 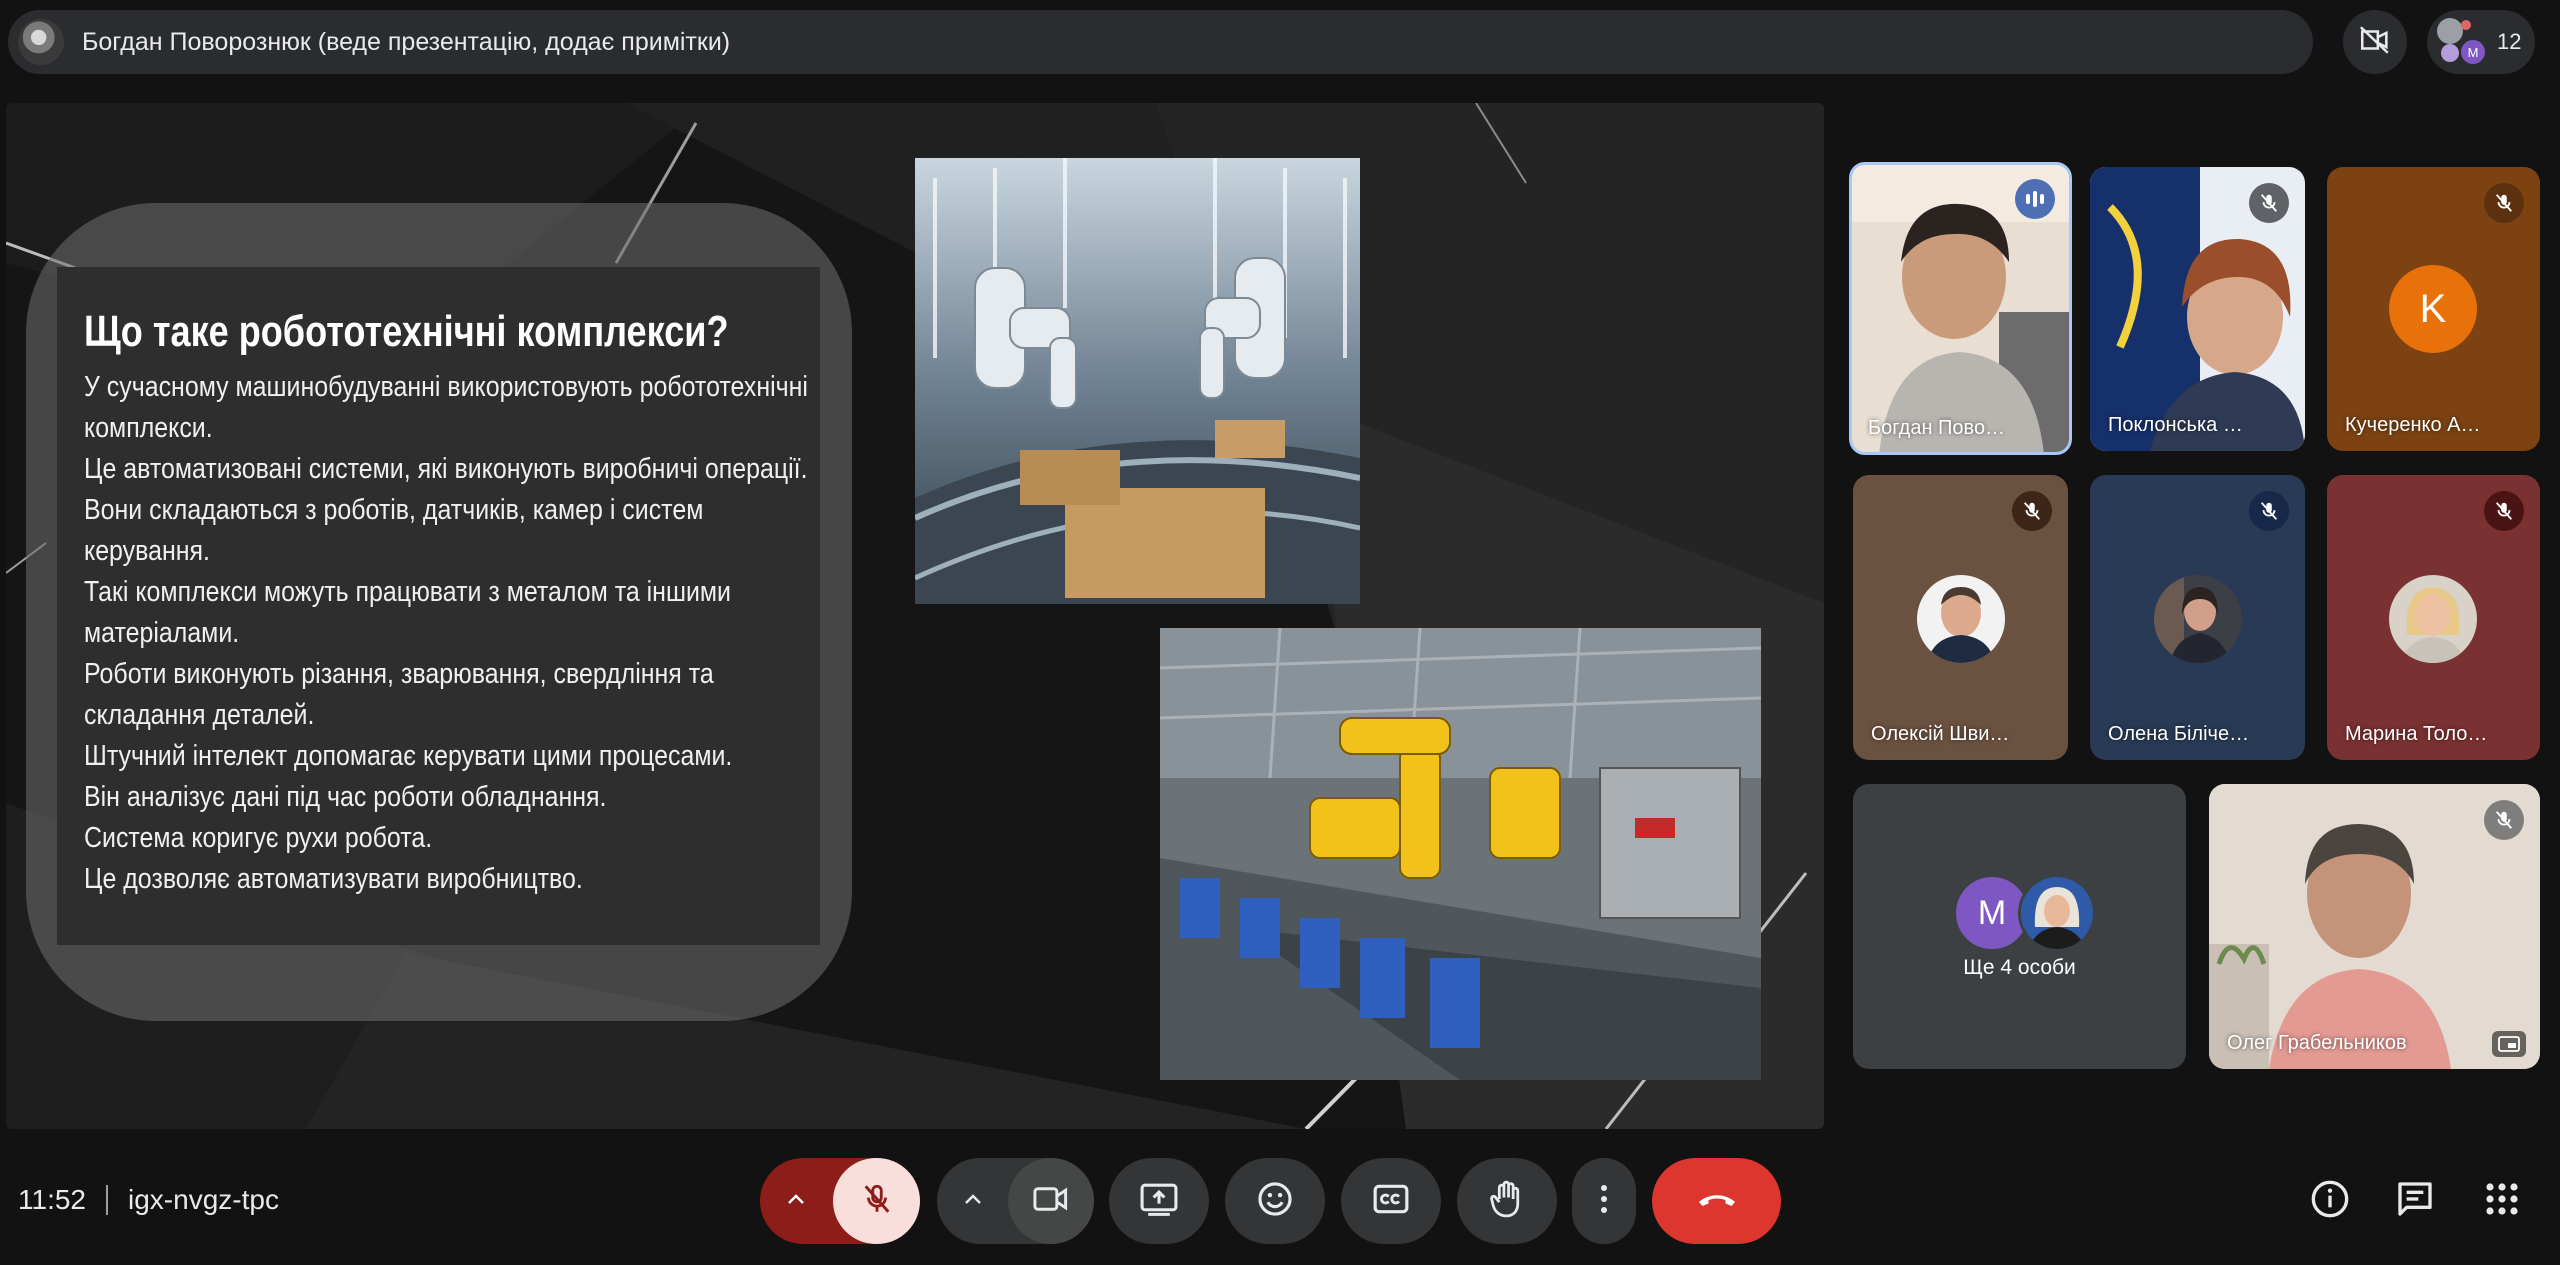 I want to click on pip-icon, so click(x=2509, y=1044).